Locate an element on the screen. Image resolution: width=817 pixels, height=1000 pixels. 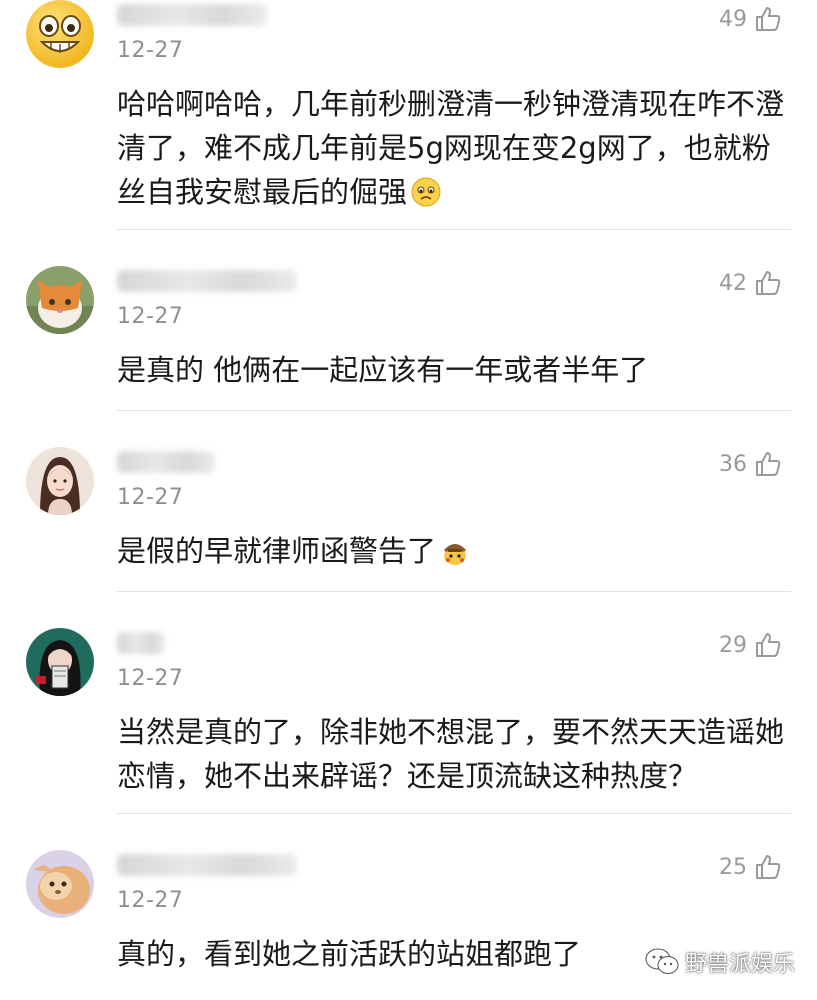
woman-with-book-avatar-icon is located at coordinates (60, 662).